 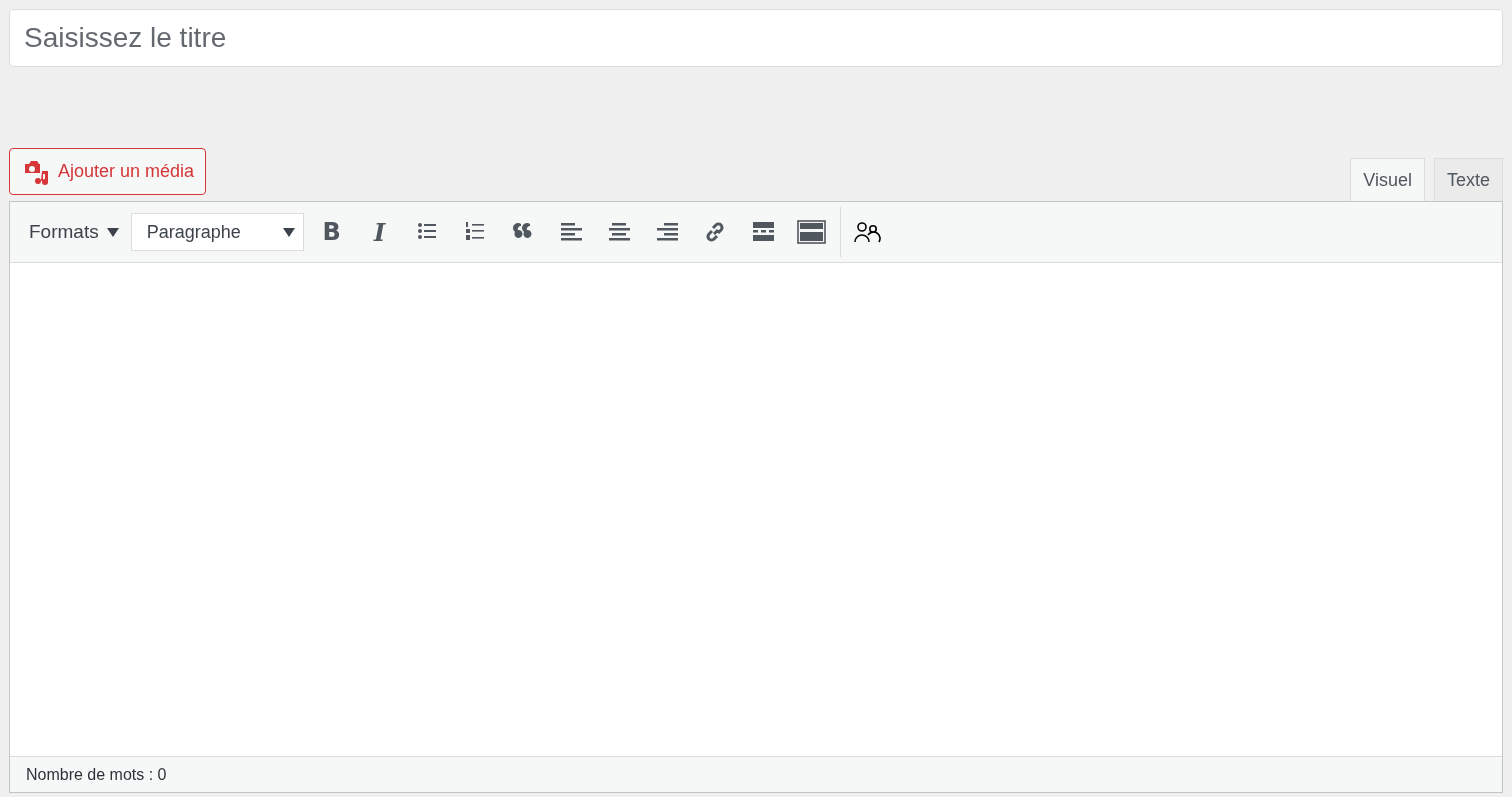 What do you see at coordinates (331, 232) in the screenshot?
I see `bold-button: B` at bounding box center [331, 232].